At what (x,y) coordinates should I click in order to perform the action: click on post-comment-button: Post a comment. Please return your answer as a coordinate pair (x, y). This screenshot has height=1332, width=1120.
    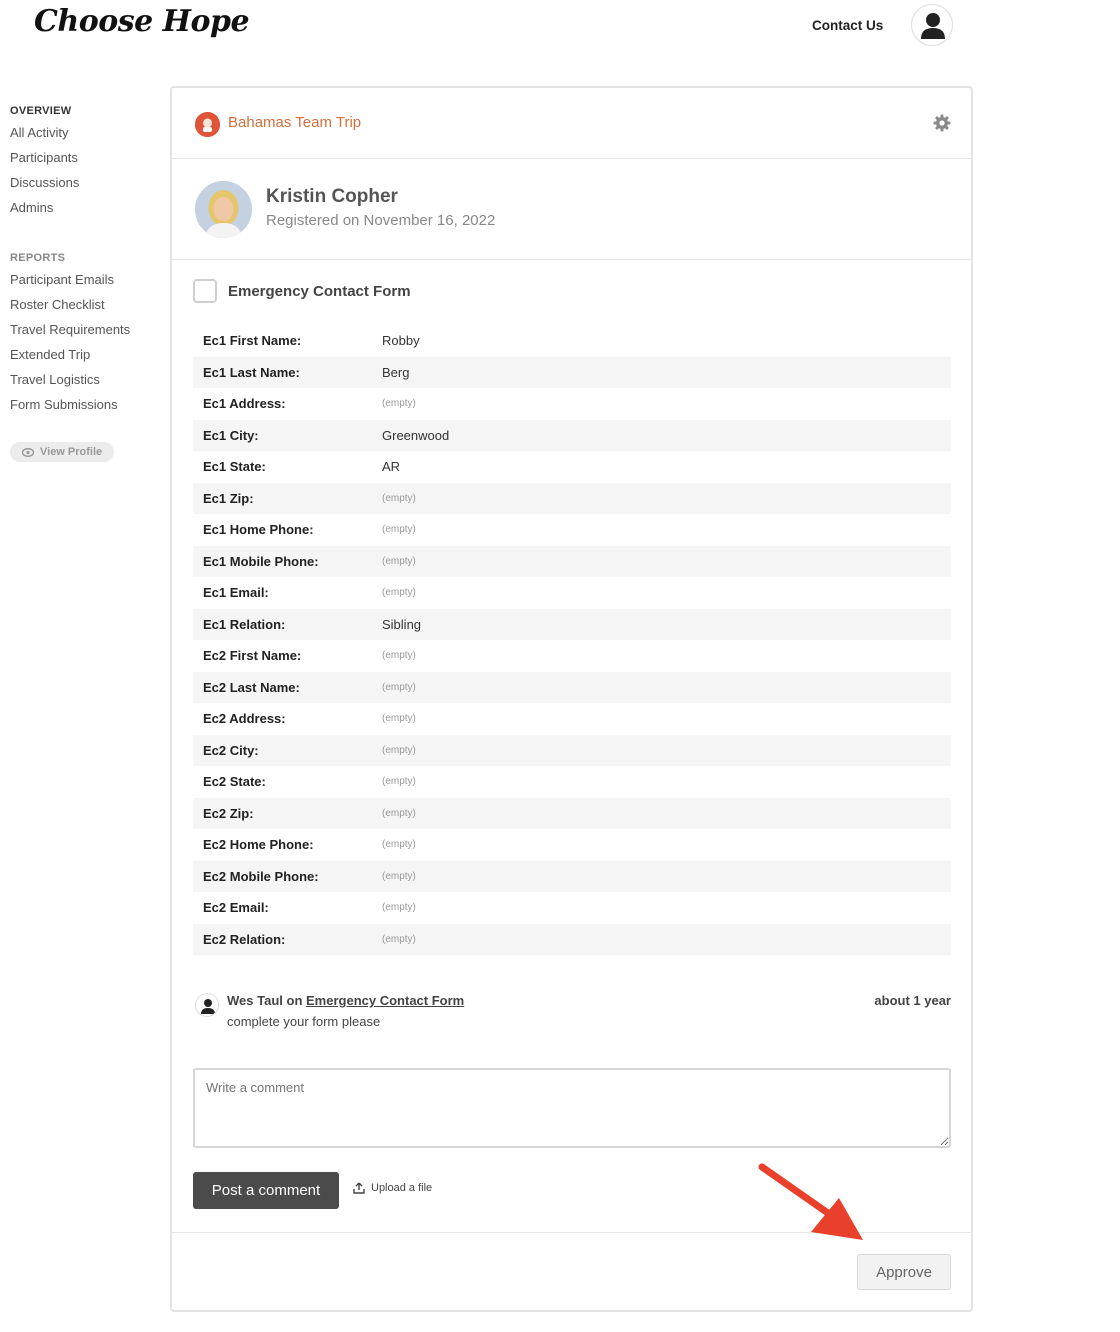
    Looking at the image, I should click on (266, 1190).